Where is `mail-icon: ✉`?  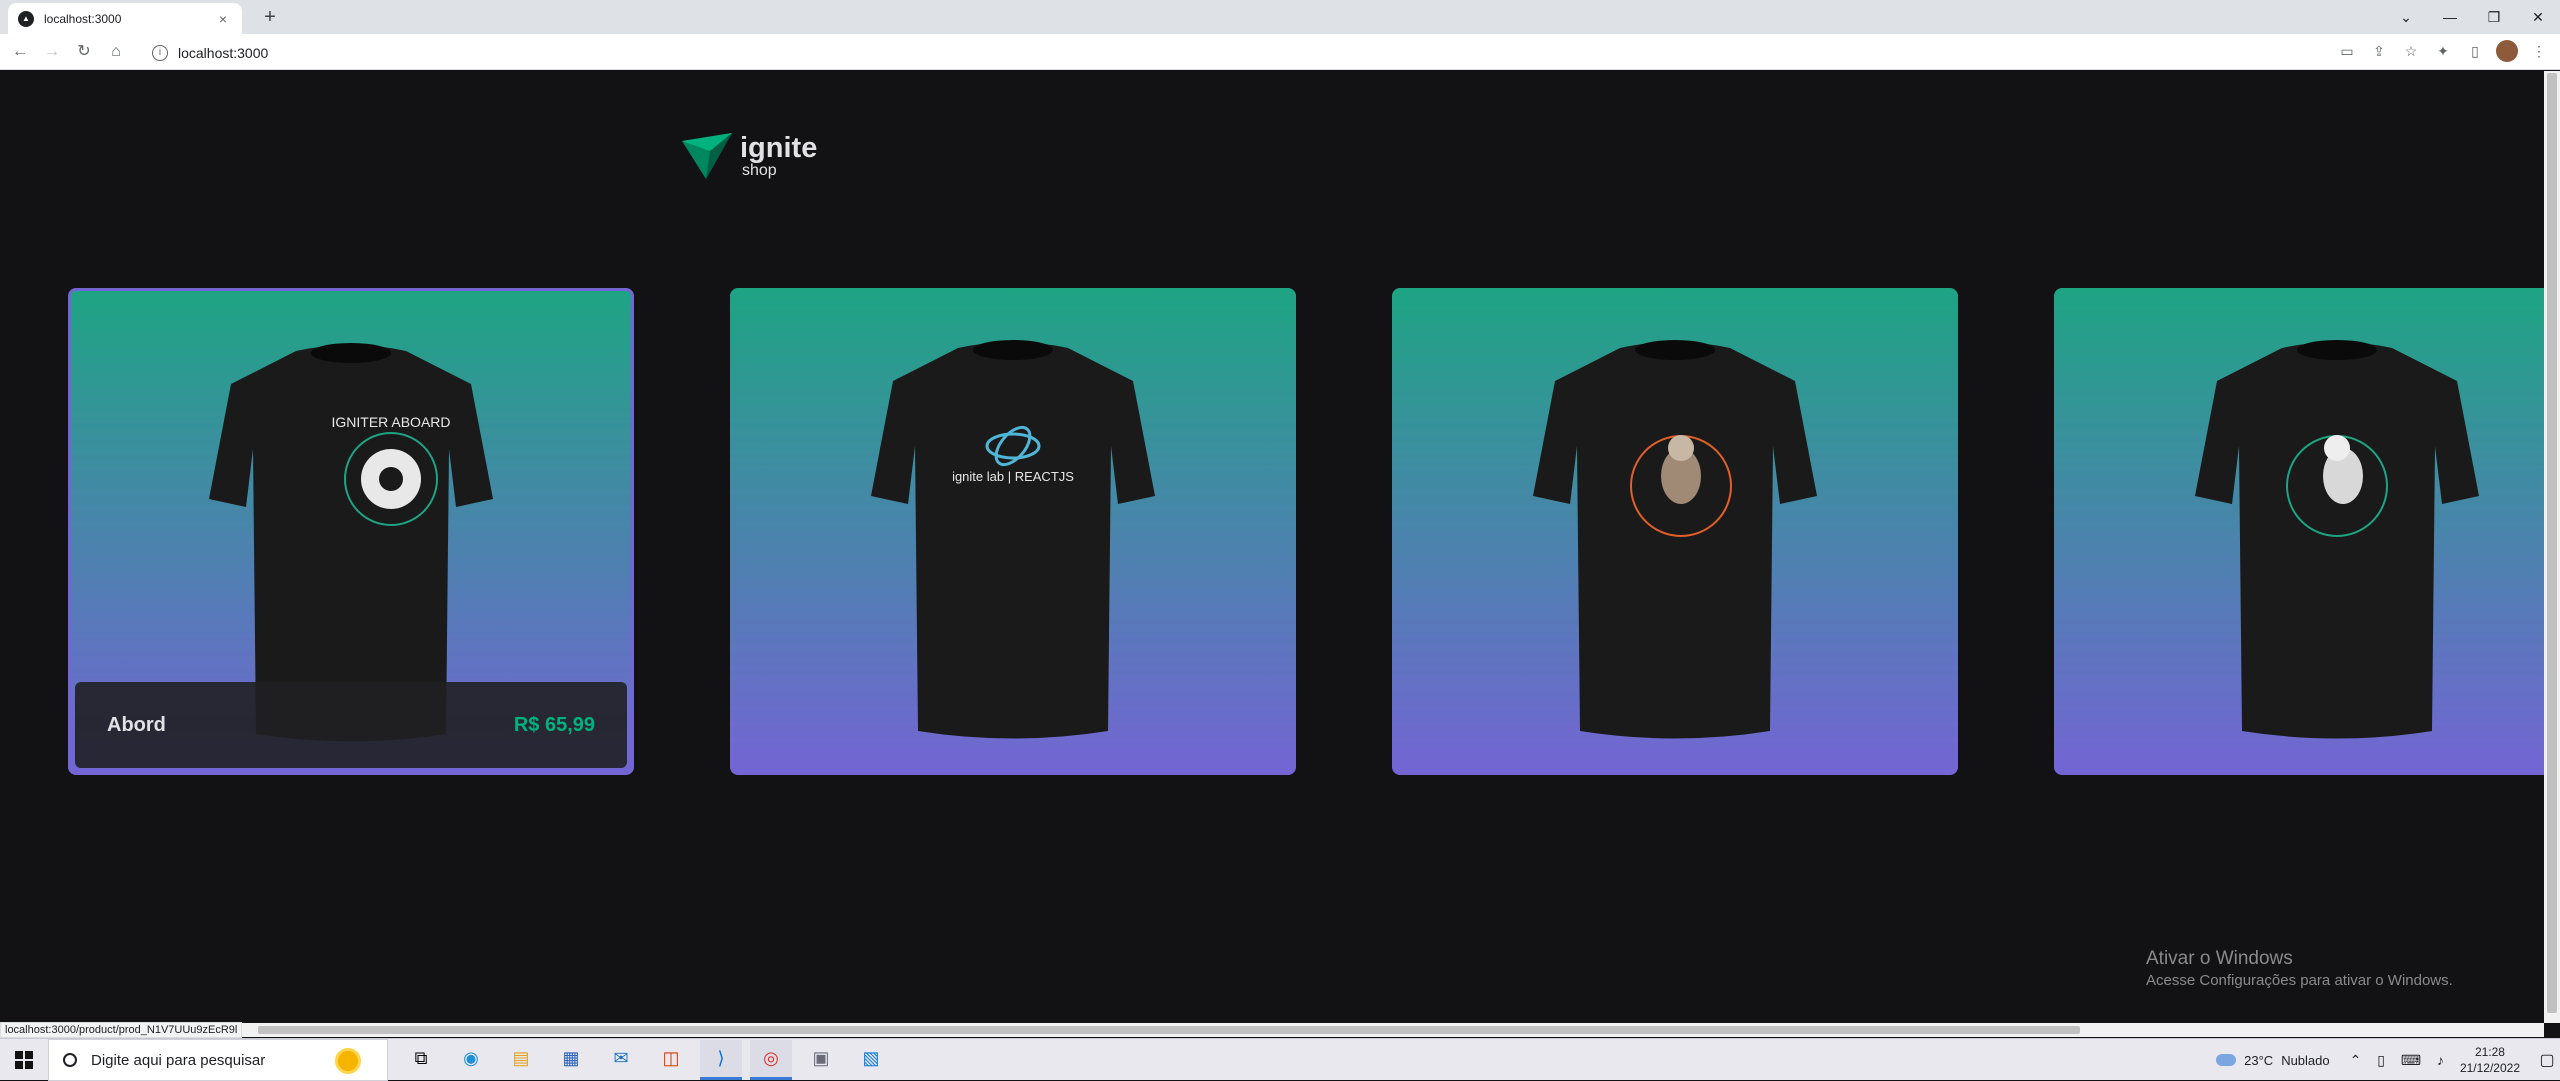 mail-icon: ✉ is located at coordinates (621, 1060).